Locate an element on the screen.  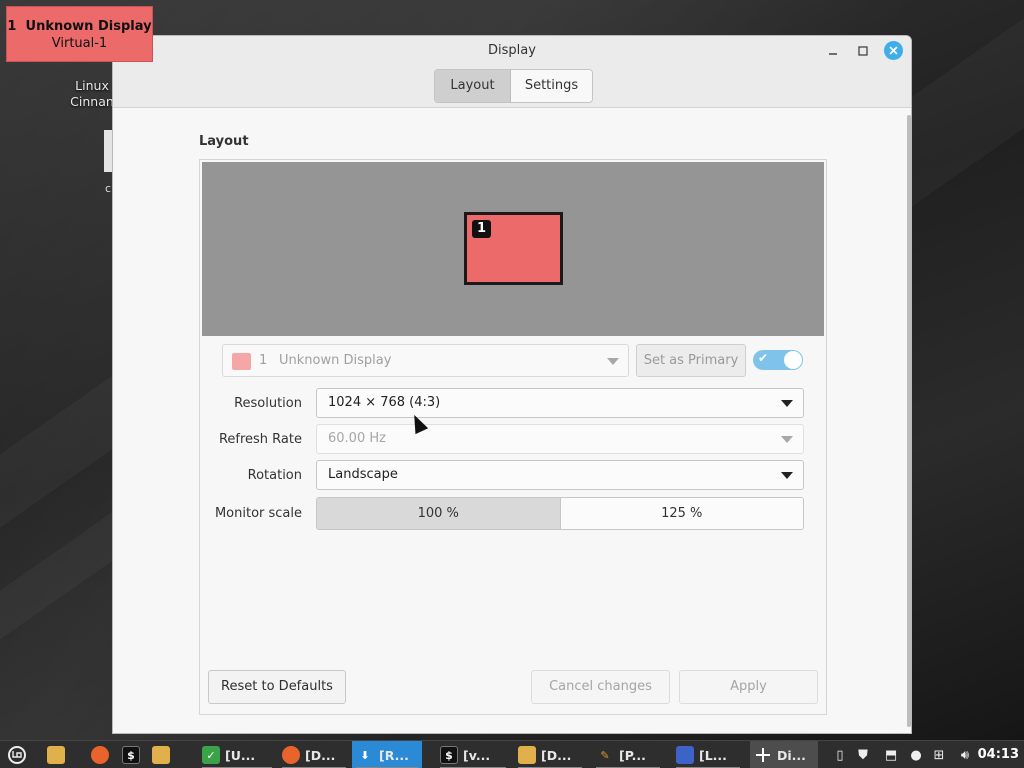
mint-logo-icon is located at coordinates (17, 754).